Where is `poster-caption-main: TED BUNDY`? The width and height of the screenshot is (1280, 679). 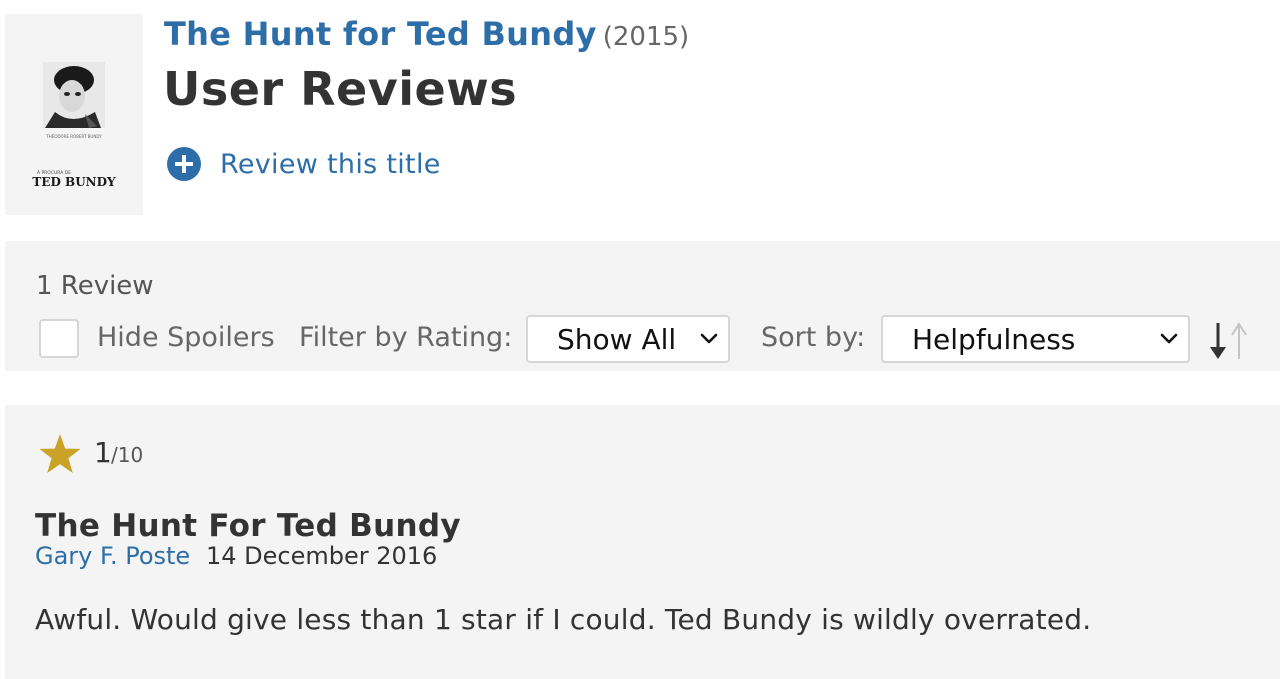 poster-caption-main: TED BUNDY is located at coordinates (74, 182).